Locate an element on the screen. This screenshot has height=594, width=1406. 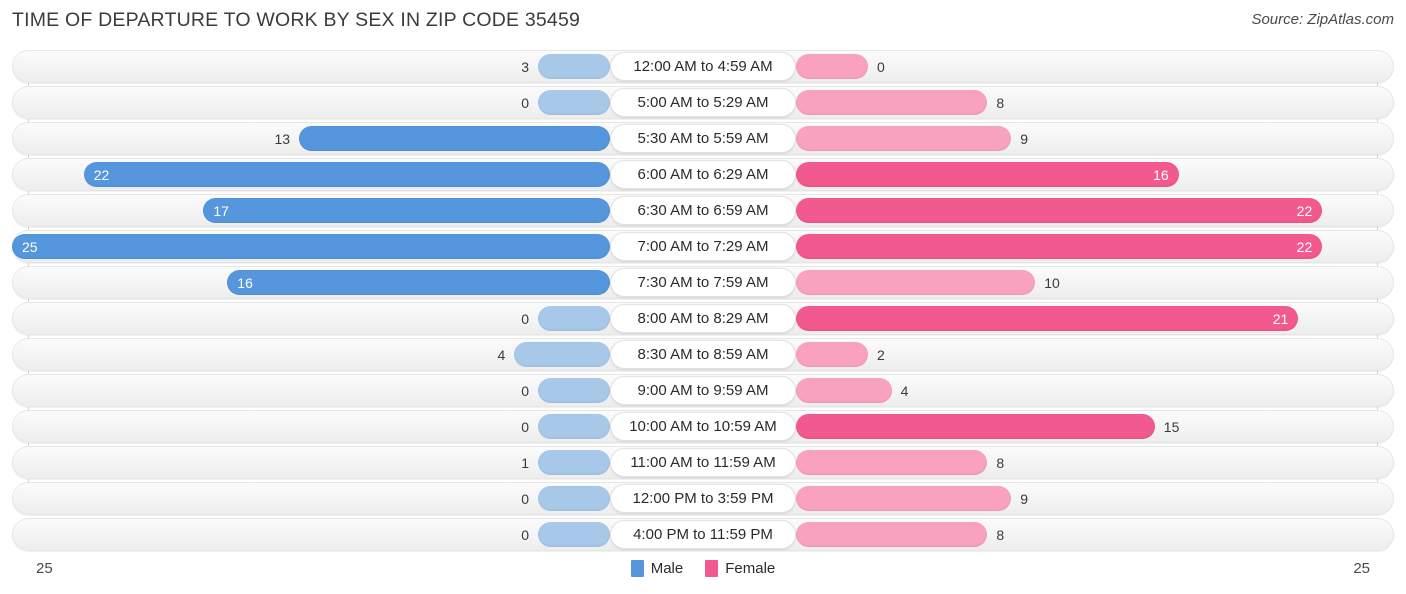
legend-item-female: Female is located at coordinates (740, 568).